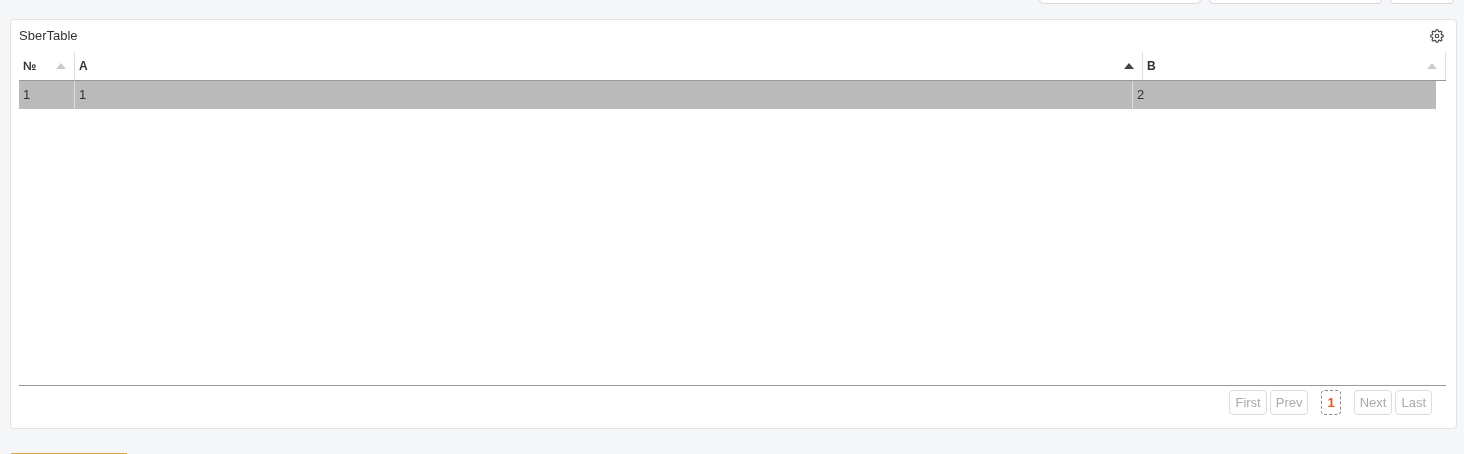  What do you see at coordinates (1437, 36) in the screenshot?
I see `settings-icon` at bounding box center [1437, 36].